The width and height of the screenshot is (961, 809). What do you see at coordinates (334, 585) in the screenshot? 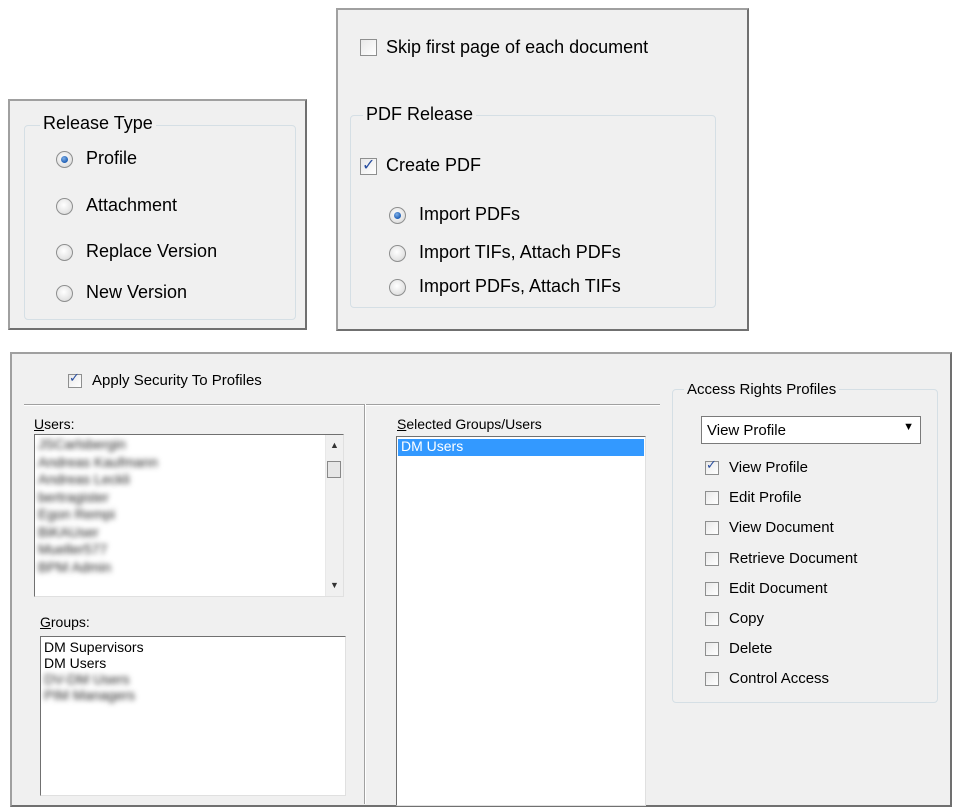
I see `scroll-down-arrow-icon: ▼` at bounding box center [334, 585].